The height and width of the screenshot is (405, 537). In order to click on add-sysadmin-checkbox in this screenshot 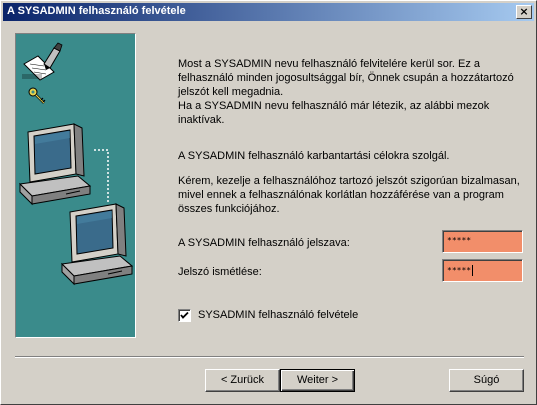, I will do `click(184, 315)`.